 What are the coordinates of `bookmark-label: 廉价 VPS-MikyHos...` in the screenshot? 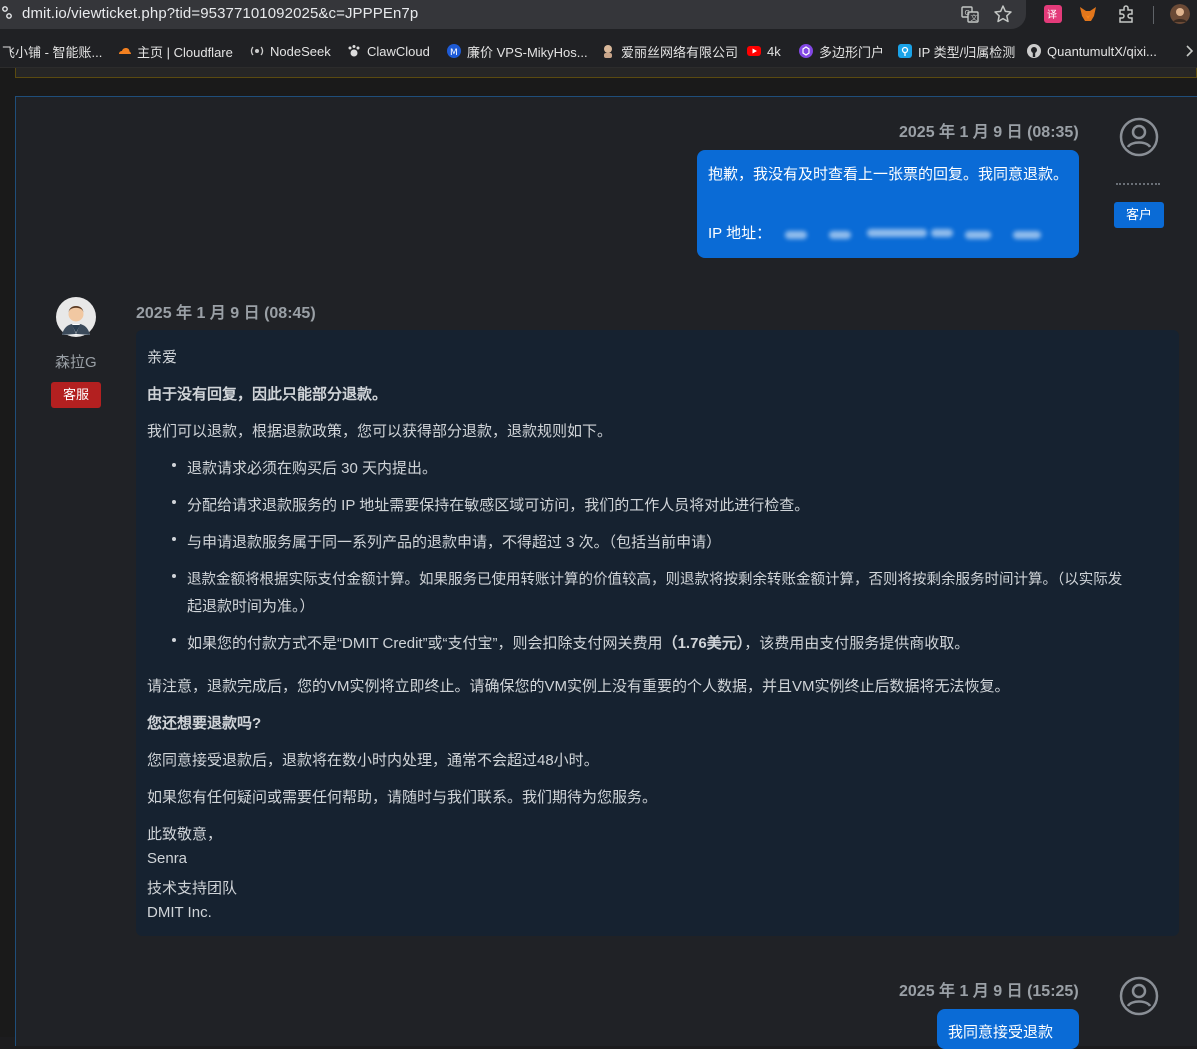 It's located at (527, 52).